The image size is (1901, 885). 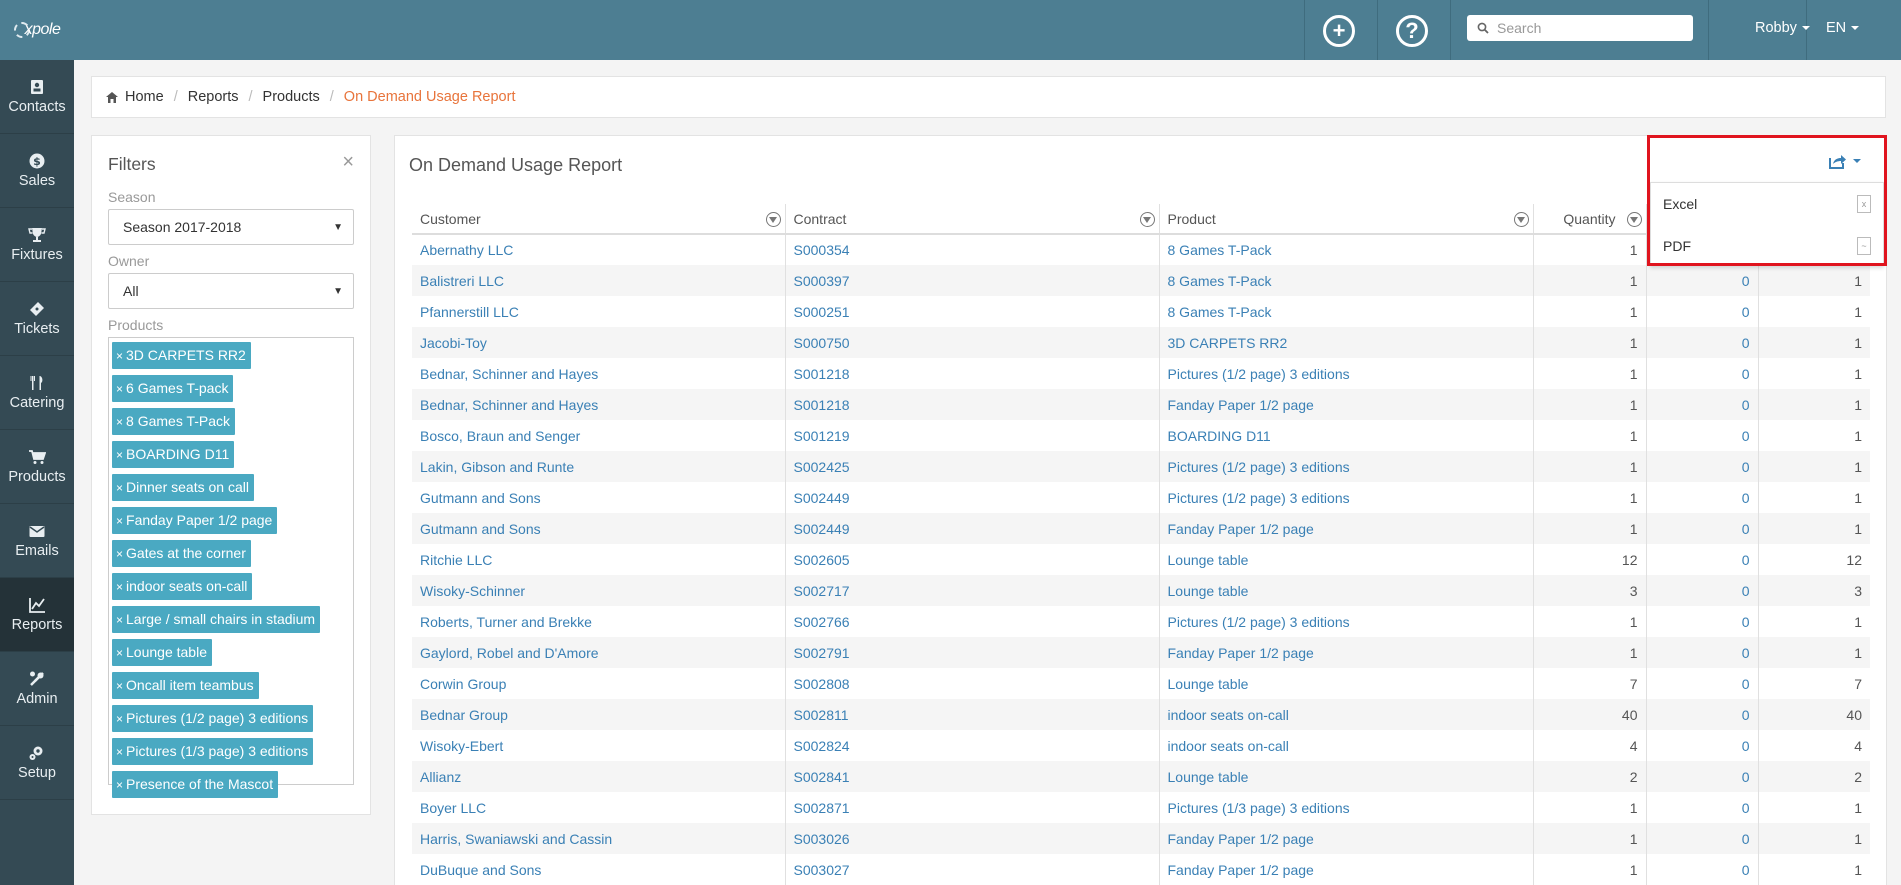 What do you see at coordinates (37, 245) in the screenshot?
I see `sidebar-item-fixtures: Fixtures` at bounding box center [37, 245].